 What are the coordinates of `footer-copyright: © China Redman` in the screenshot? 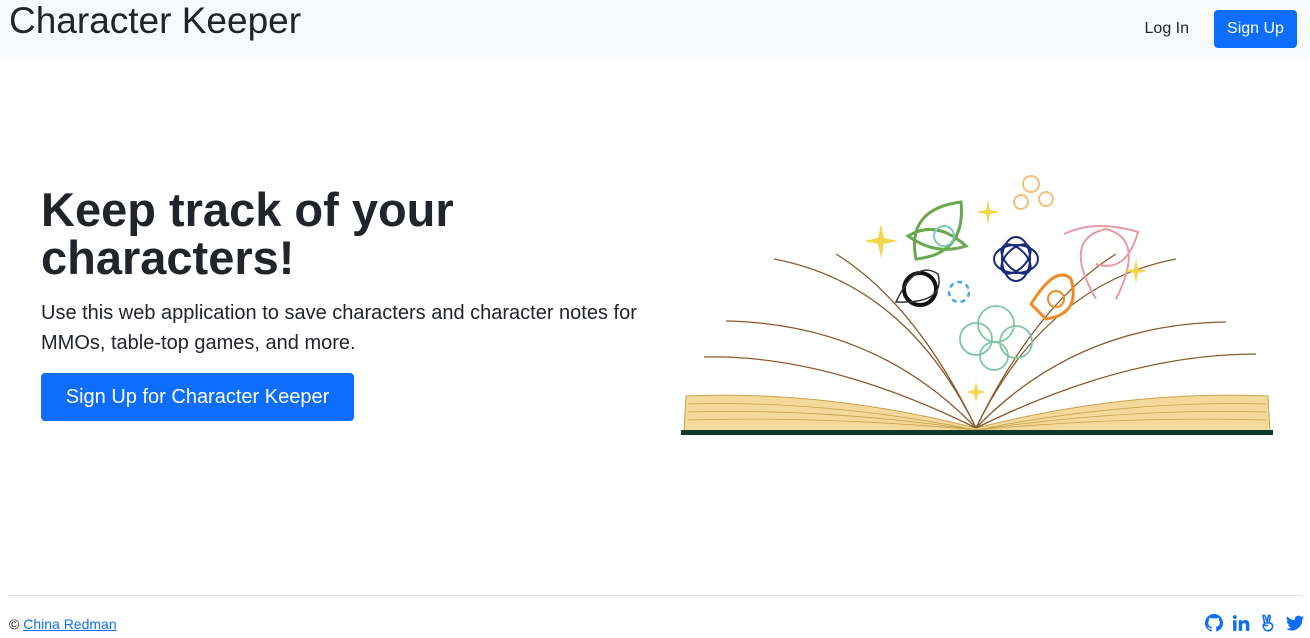 It's located at (63, 624).